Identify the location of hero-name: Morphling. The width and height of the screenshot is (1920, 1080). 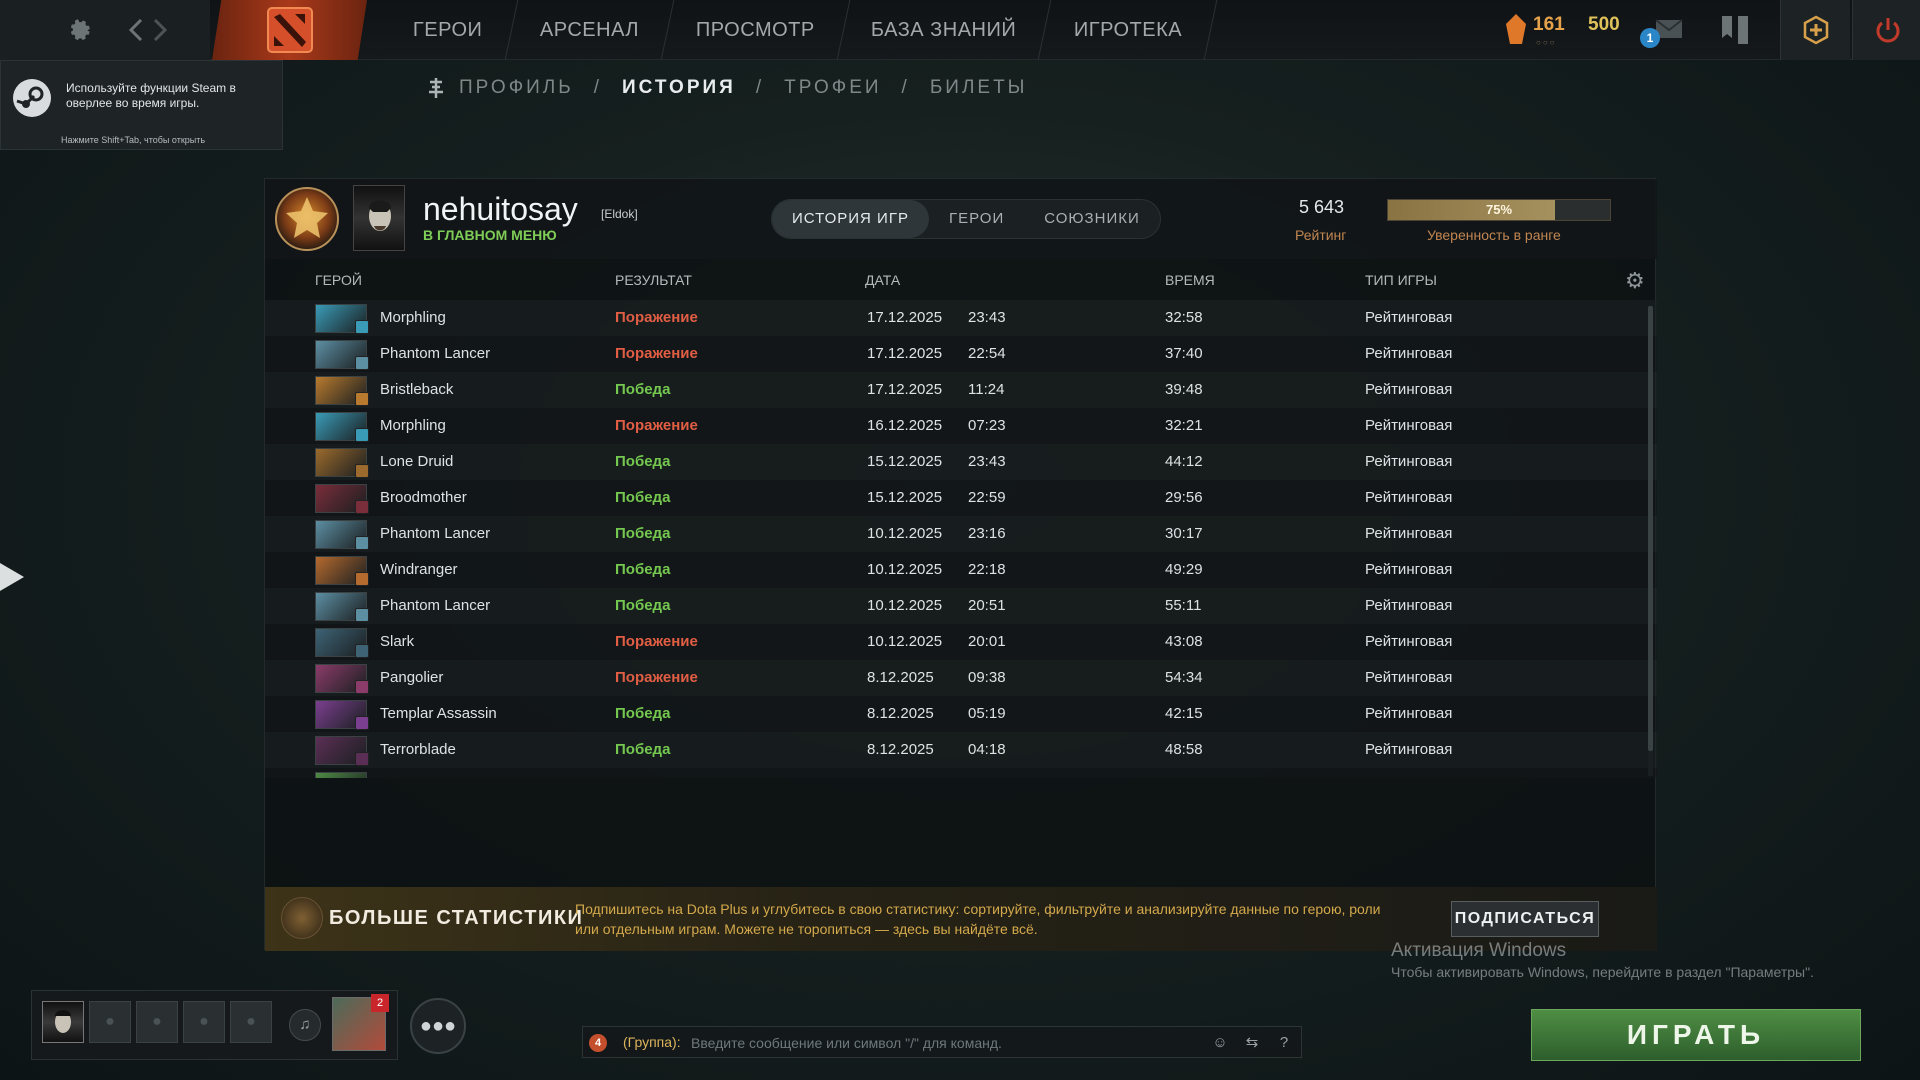
(413, 425).